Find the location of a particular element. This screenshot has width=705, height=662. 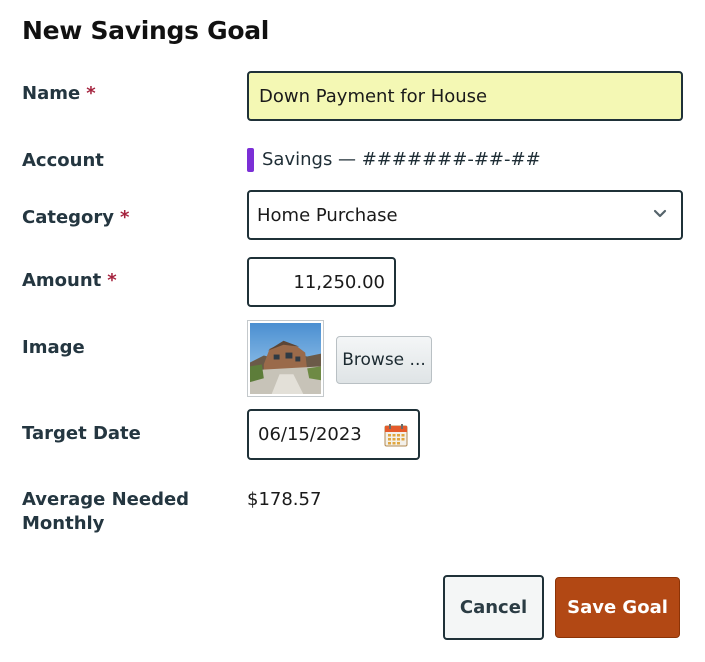

target-date-input: 06/15/2023 is located at coordinates (333, 434).